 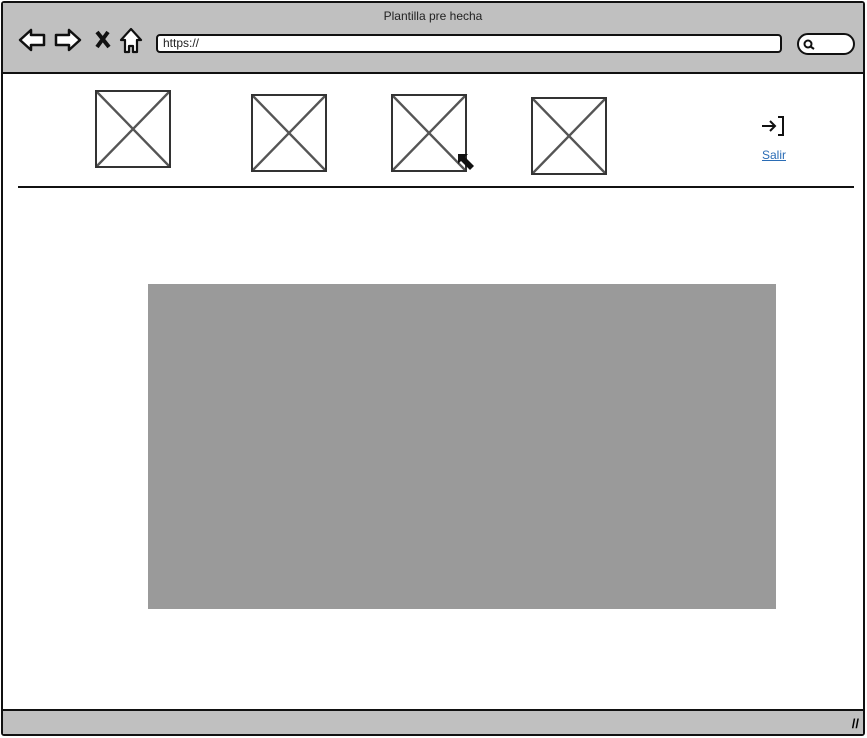 I want to click on status-bar: //, so click(x=433, y=721).